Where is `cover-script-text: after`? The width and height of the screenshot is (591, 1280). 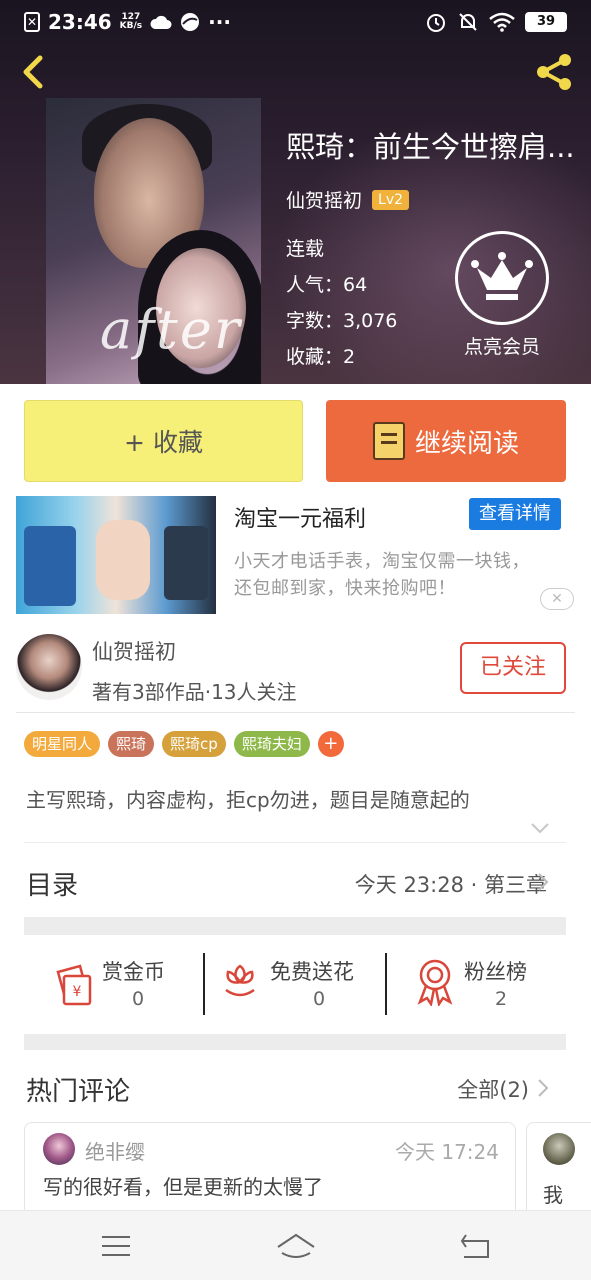
cover-script-text: after is located at coordinates (171, 329).